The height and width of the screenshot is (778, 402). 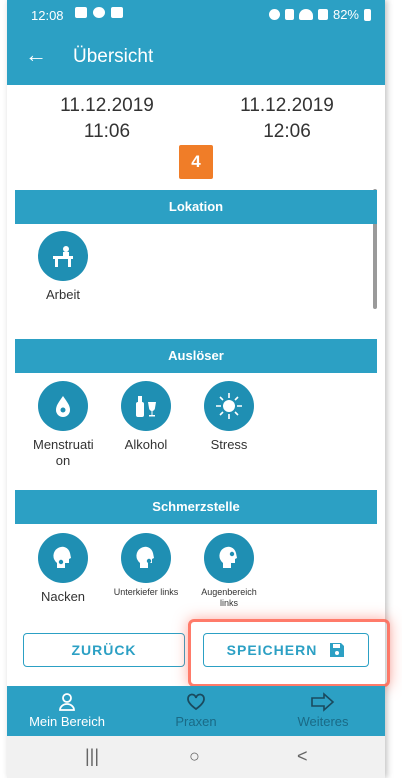 I want to click on save-button: SPEICHERN, so click(x=286, y=650).